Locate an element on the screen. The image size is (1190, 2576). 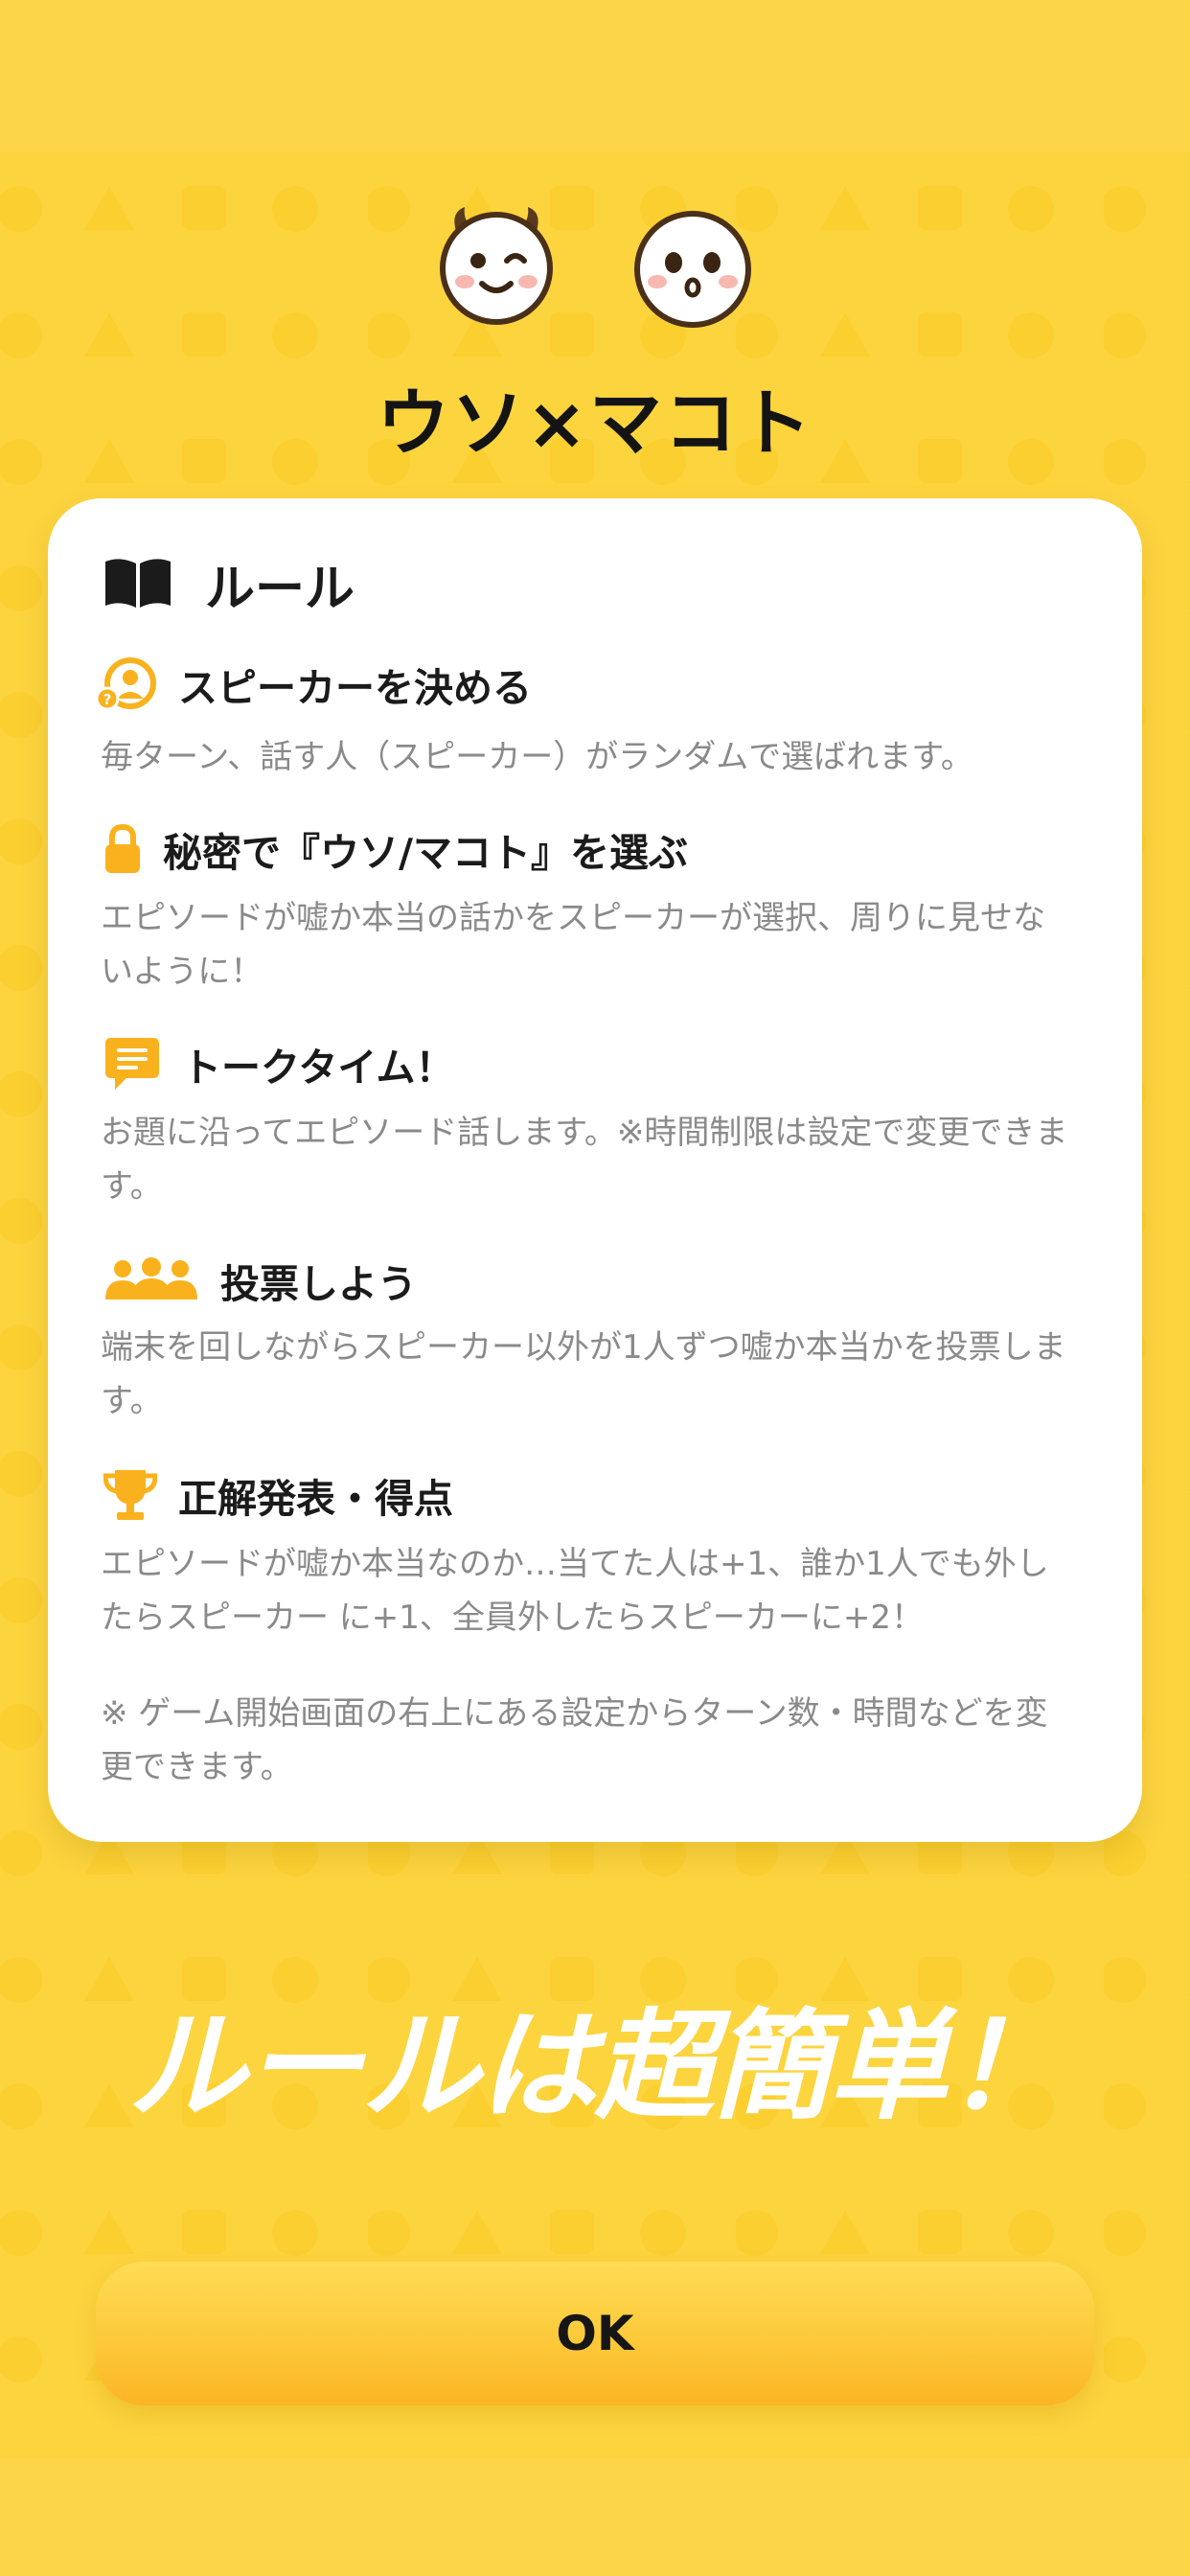
devil-mascot-icon is located at coordinates (497, 266).